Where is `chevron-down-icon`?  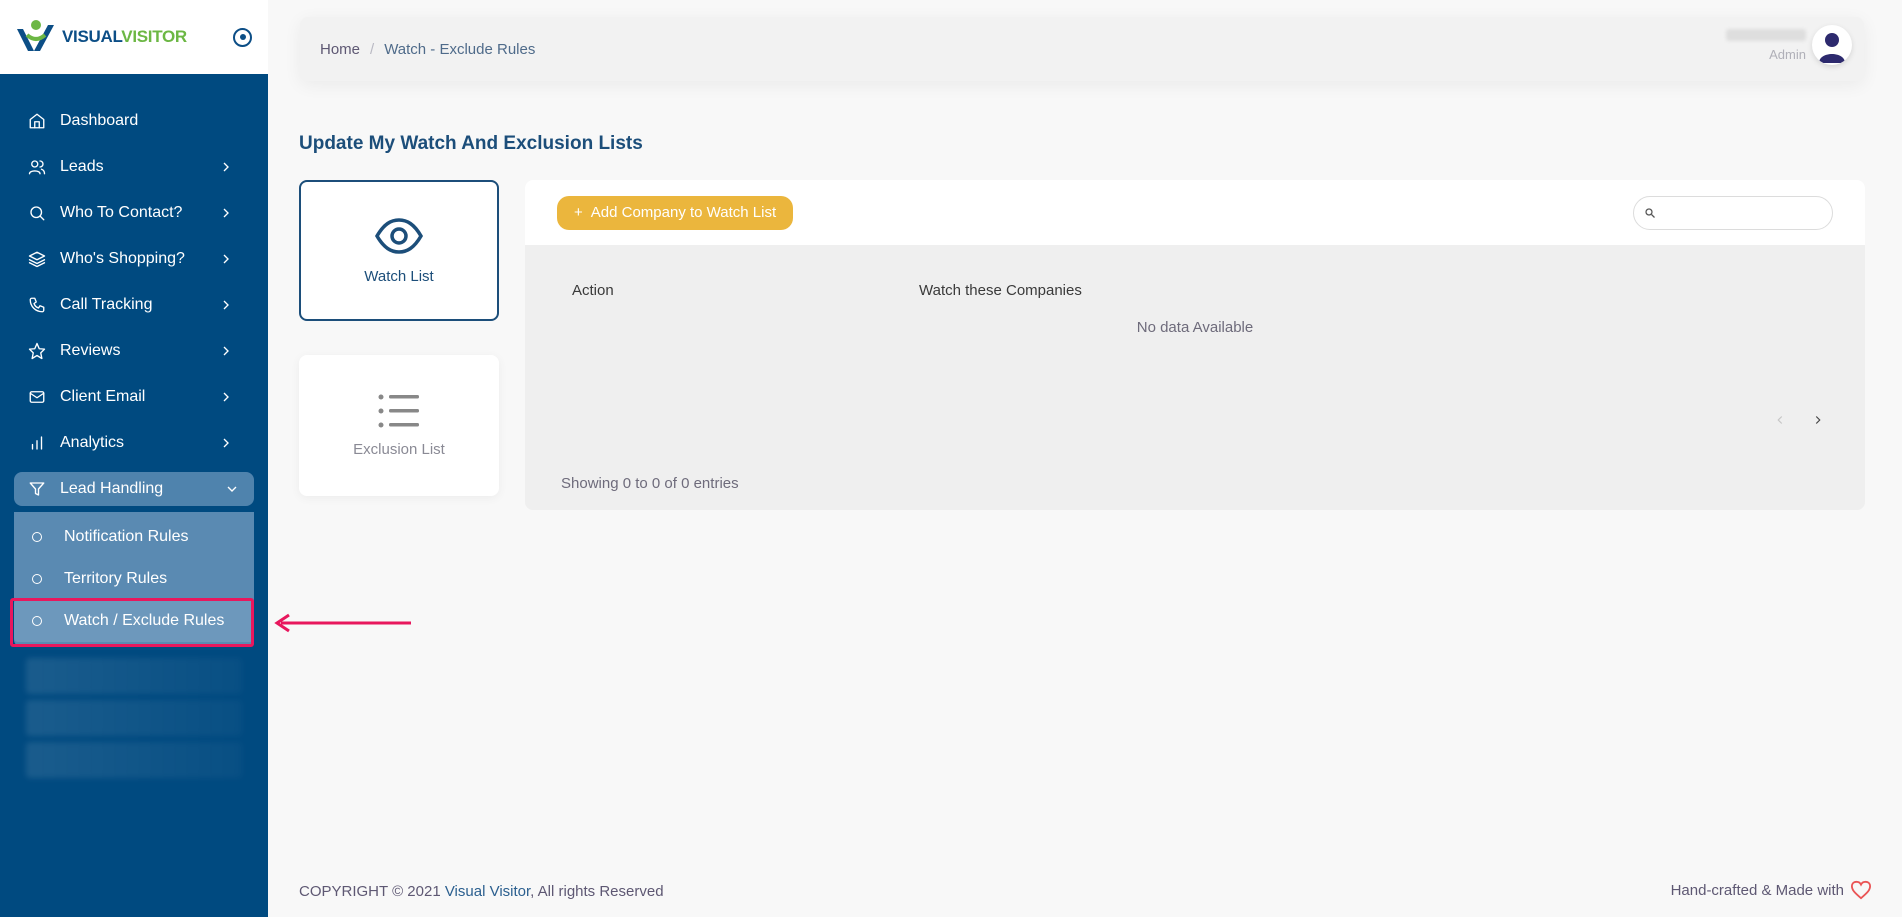 chevron-down-icon is located at coordinates (232, 489).